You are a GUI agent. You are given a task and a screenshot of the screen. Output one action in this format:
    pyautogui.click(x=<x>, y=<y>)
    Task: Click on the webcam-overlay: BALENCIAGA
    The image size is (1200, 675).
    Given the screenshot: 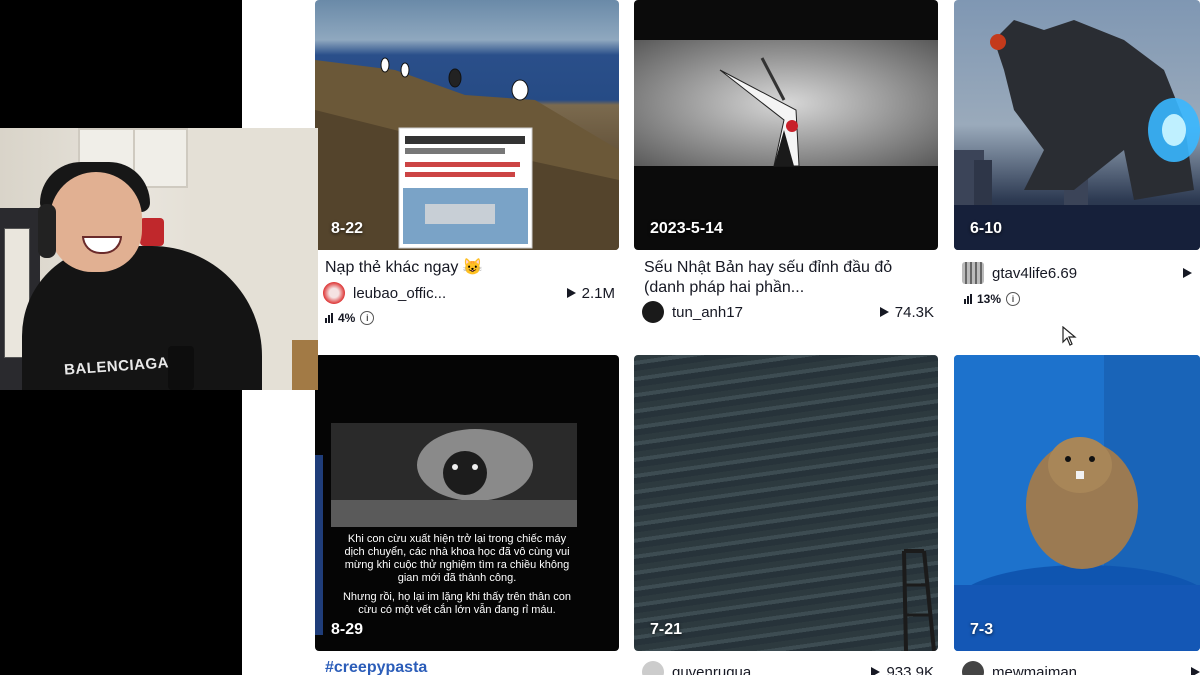 What is the action you would take?
    pyautogui.click(x=159, y=259)
    